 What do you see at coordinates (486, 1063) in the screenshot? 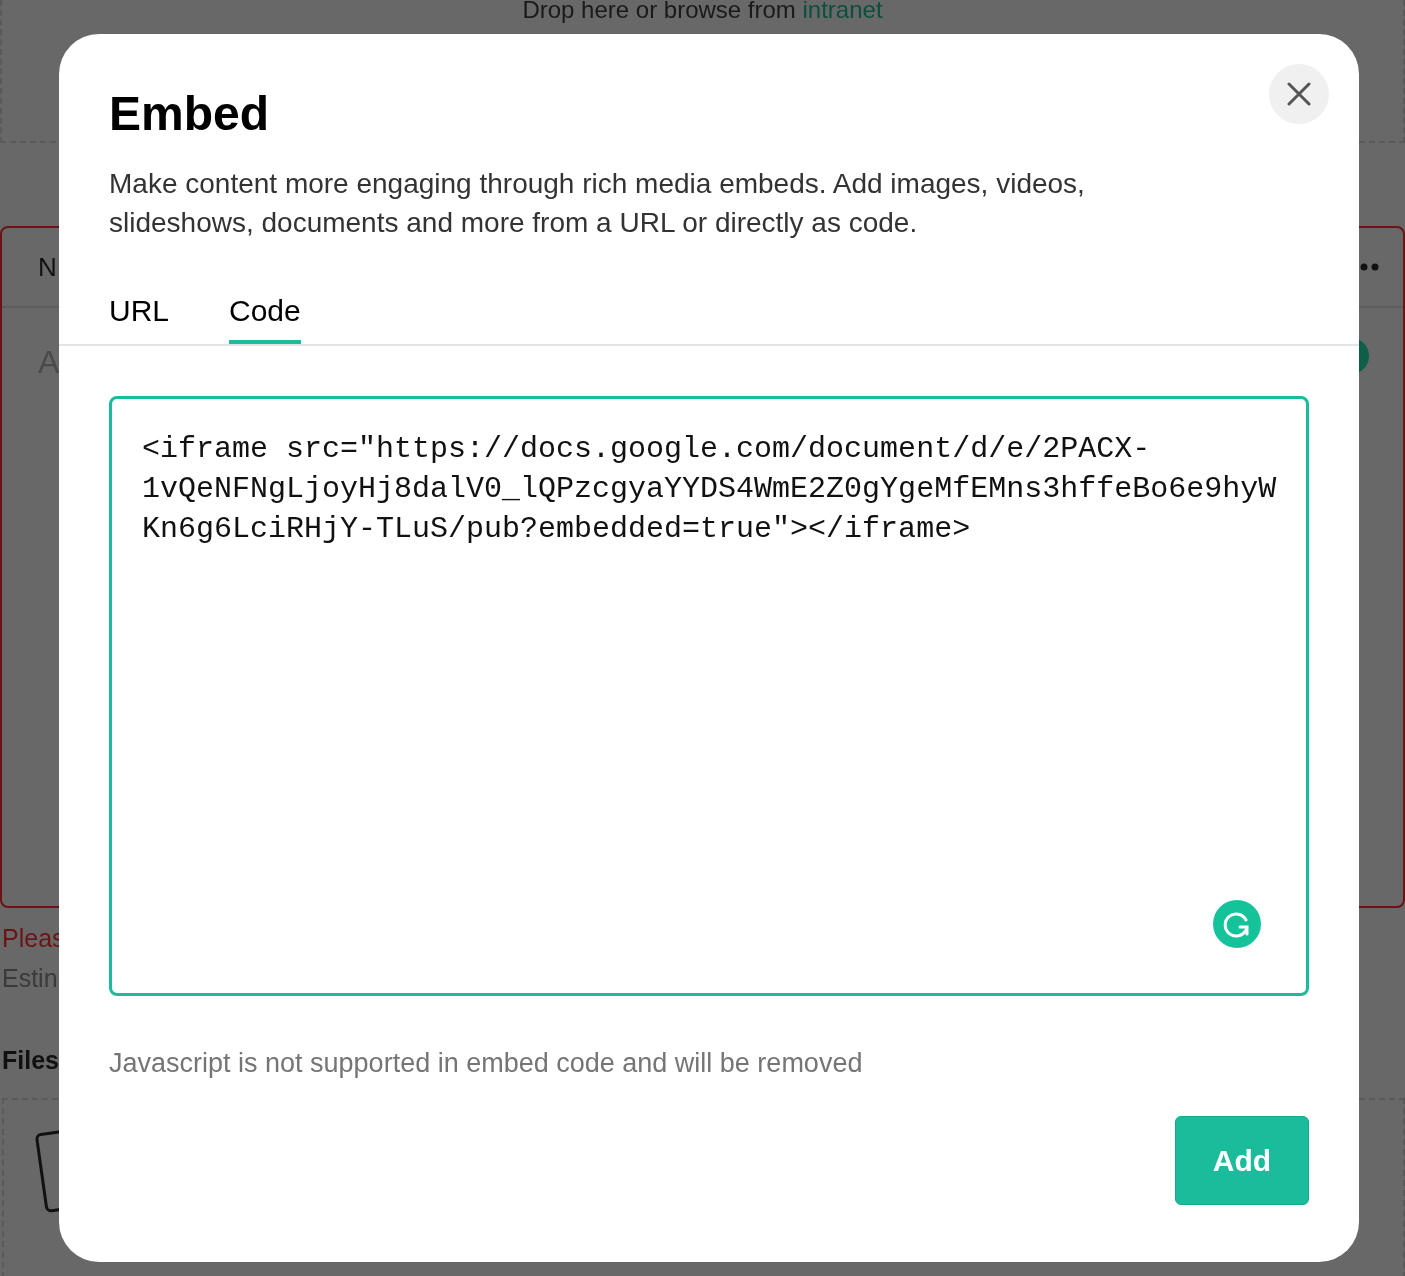
I see `hint-text: Javascript is not supported in embed code and will be removed` at bounding box center [486, 1063].